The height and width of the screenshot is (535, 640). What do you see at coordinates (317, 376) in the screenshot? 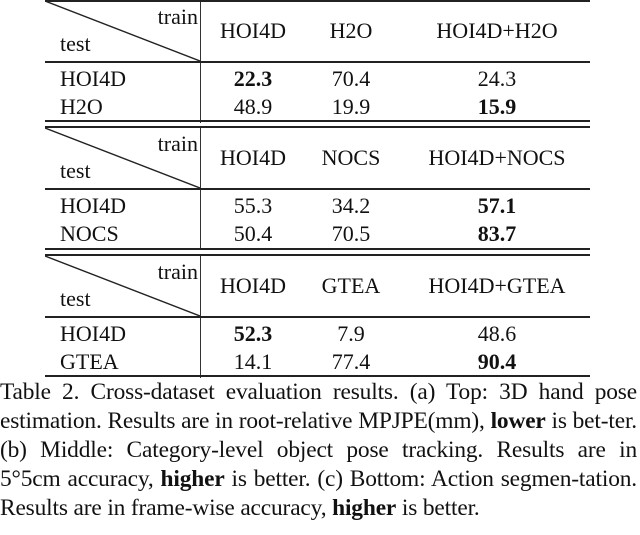
I see `bottom-rule` at bounding box center [317, 376].